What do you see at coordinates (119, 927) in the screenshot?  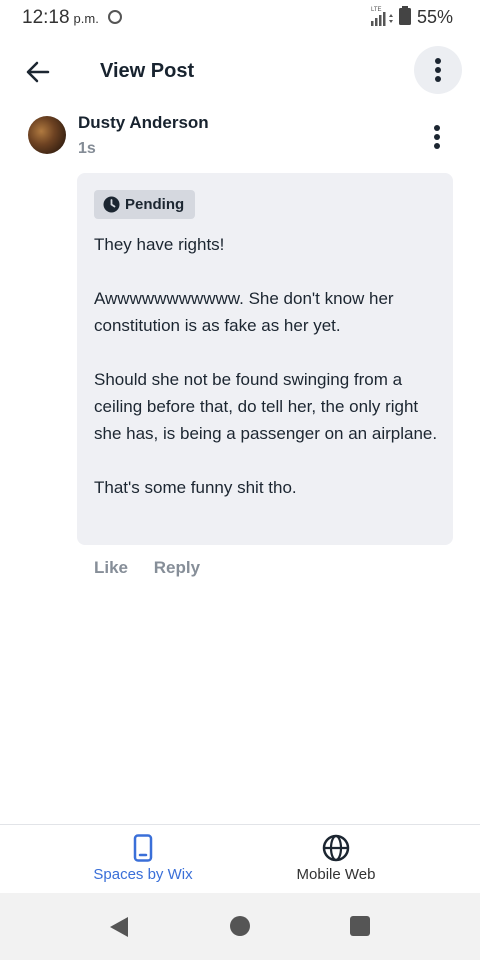 I see `triangle-back-icon` at bounding box center [119, 927].